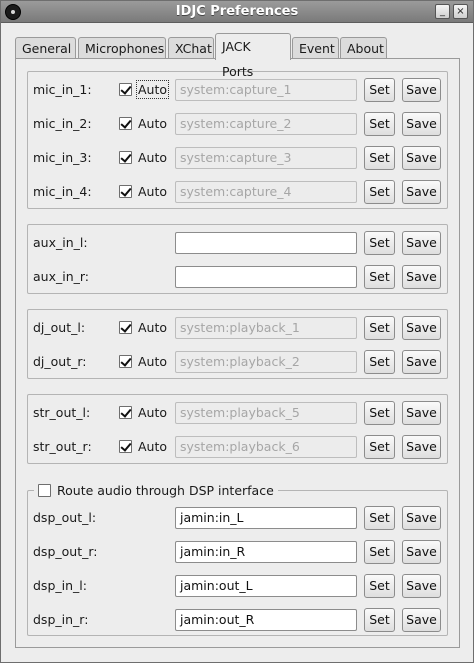 The image size is (474, 663). Describe the element at coordinates (59, 327) in the screenshot. I see `port-label: dj_out_l:` at that location.